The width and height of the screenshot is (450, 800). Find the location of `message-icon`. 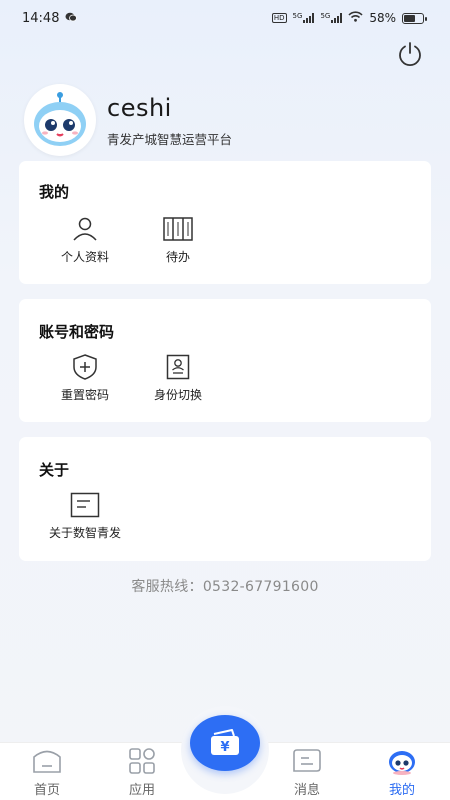

message-icon is located at coordinates (307, 761).